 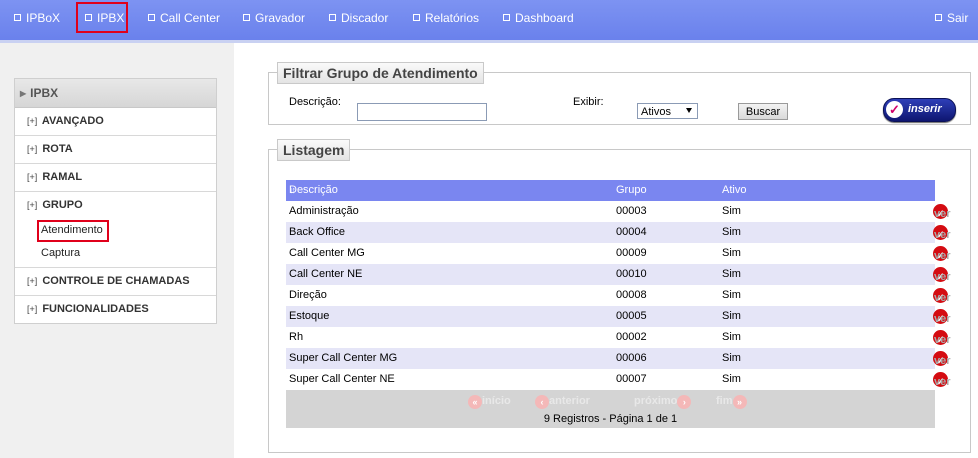 What do you see at coordinates (739, 402) in the screenshot?
I see `double-chevron-right-icon: »` at bounding box center [739, 402].